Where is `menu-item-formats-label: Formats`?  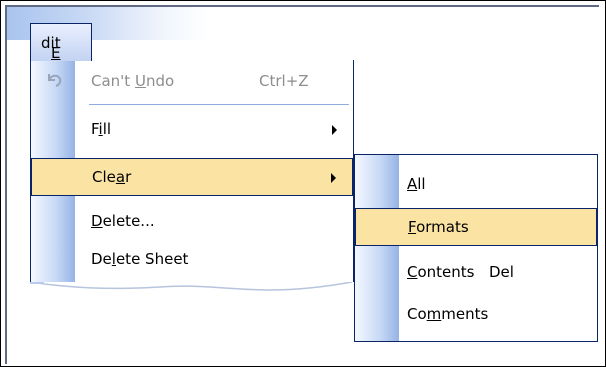 menu-item-formats-label: Formats is located at coordinates (438, 227).